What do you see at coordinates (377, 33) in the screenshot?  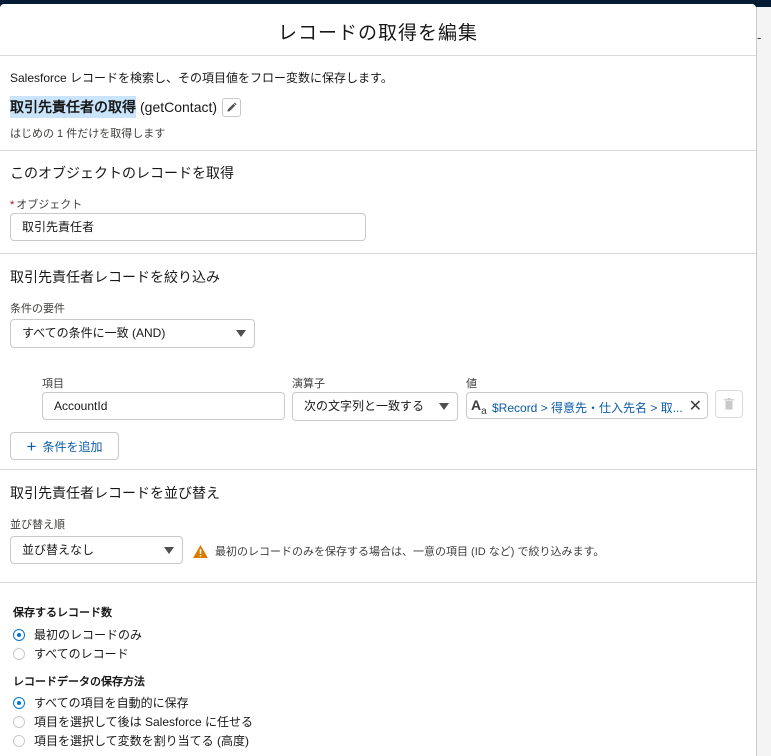 I see `modal-title: レコードの取得を編集` at bounding box center [377, 33].